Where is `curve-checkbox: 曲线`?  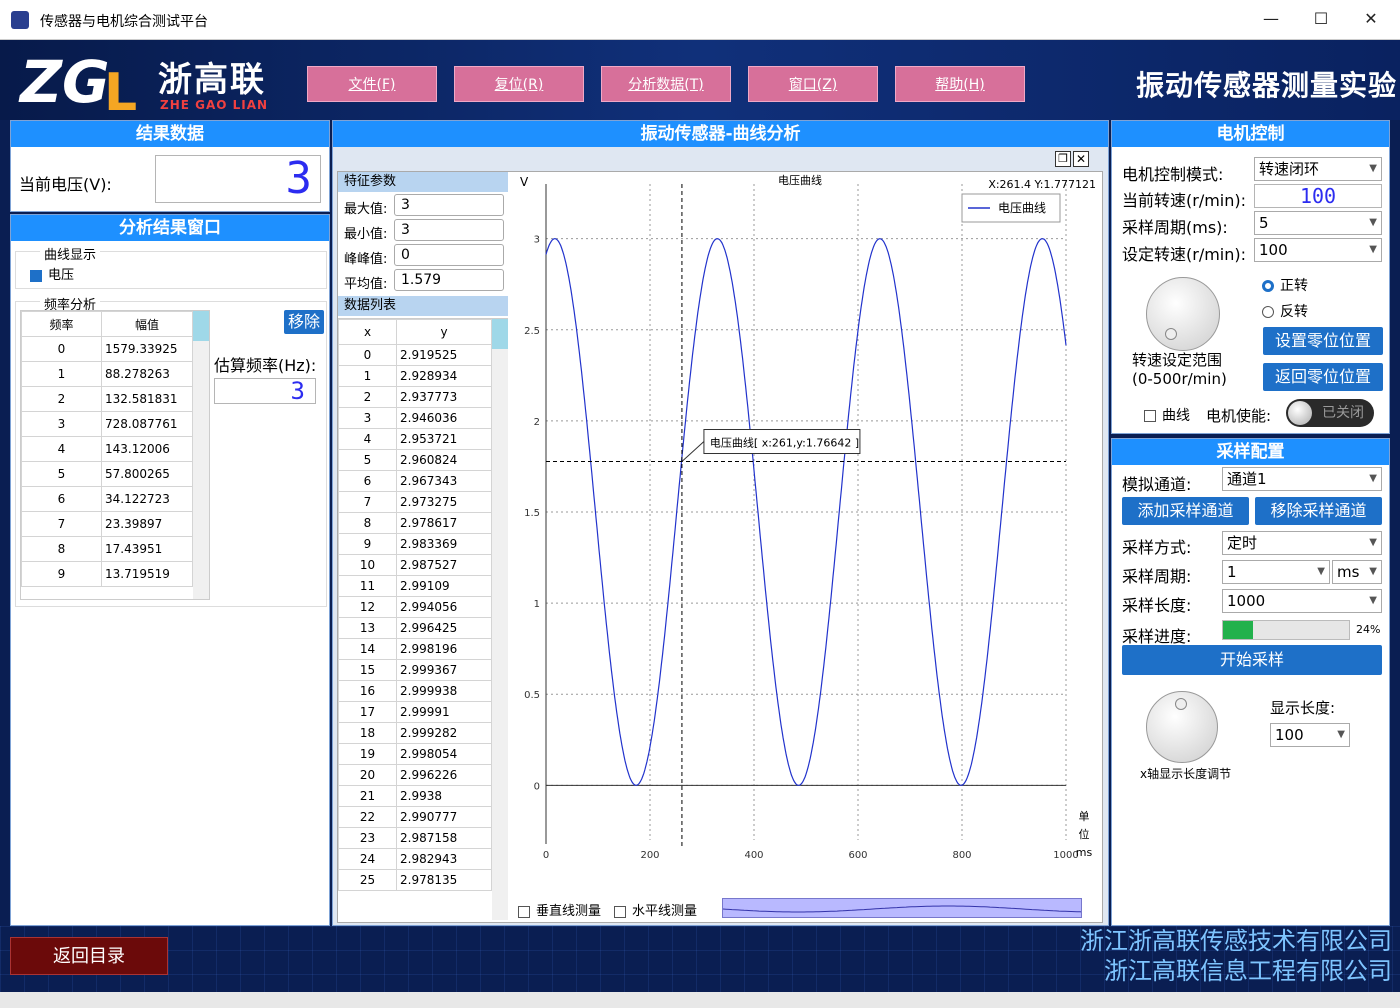
curve-checkbox: 曲线 is located at coordinates (1167, 415).